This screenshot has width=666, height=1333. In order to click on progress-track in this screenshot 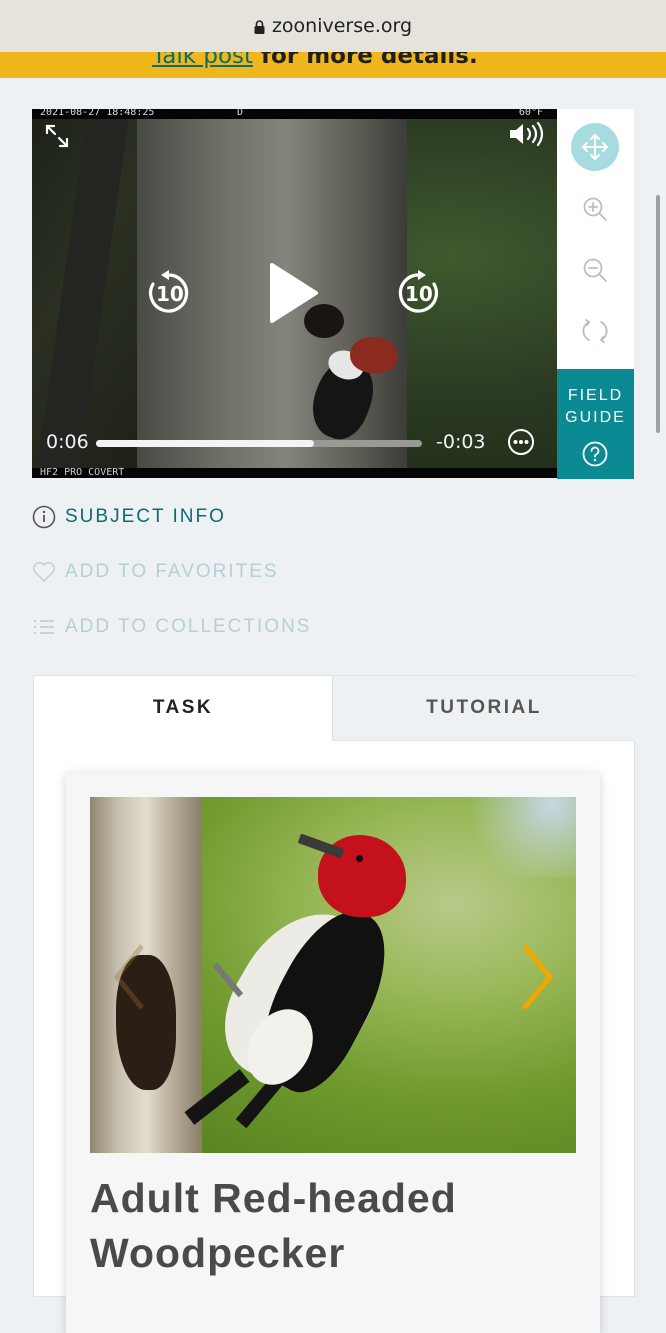, I will do `click(259, 443)`.